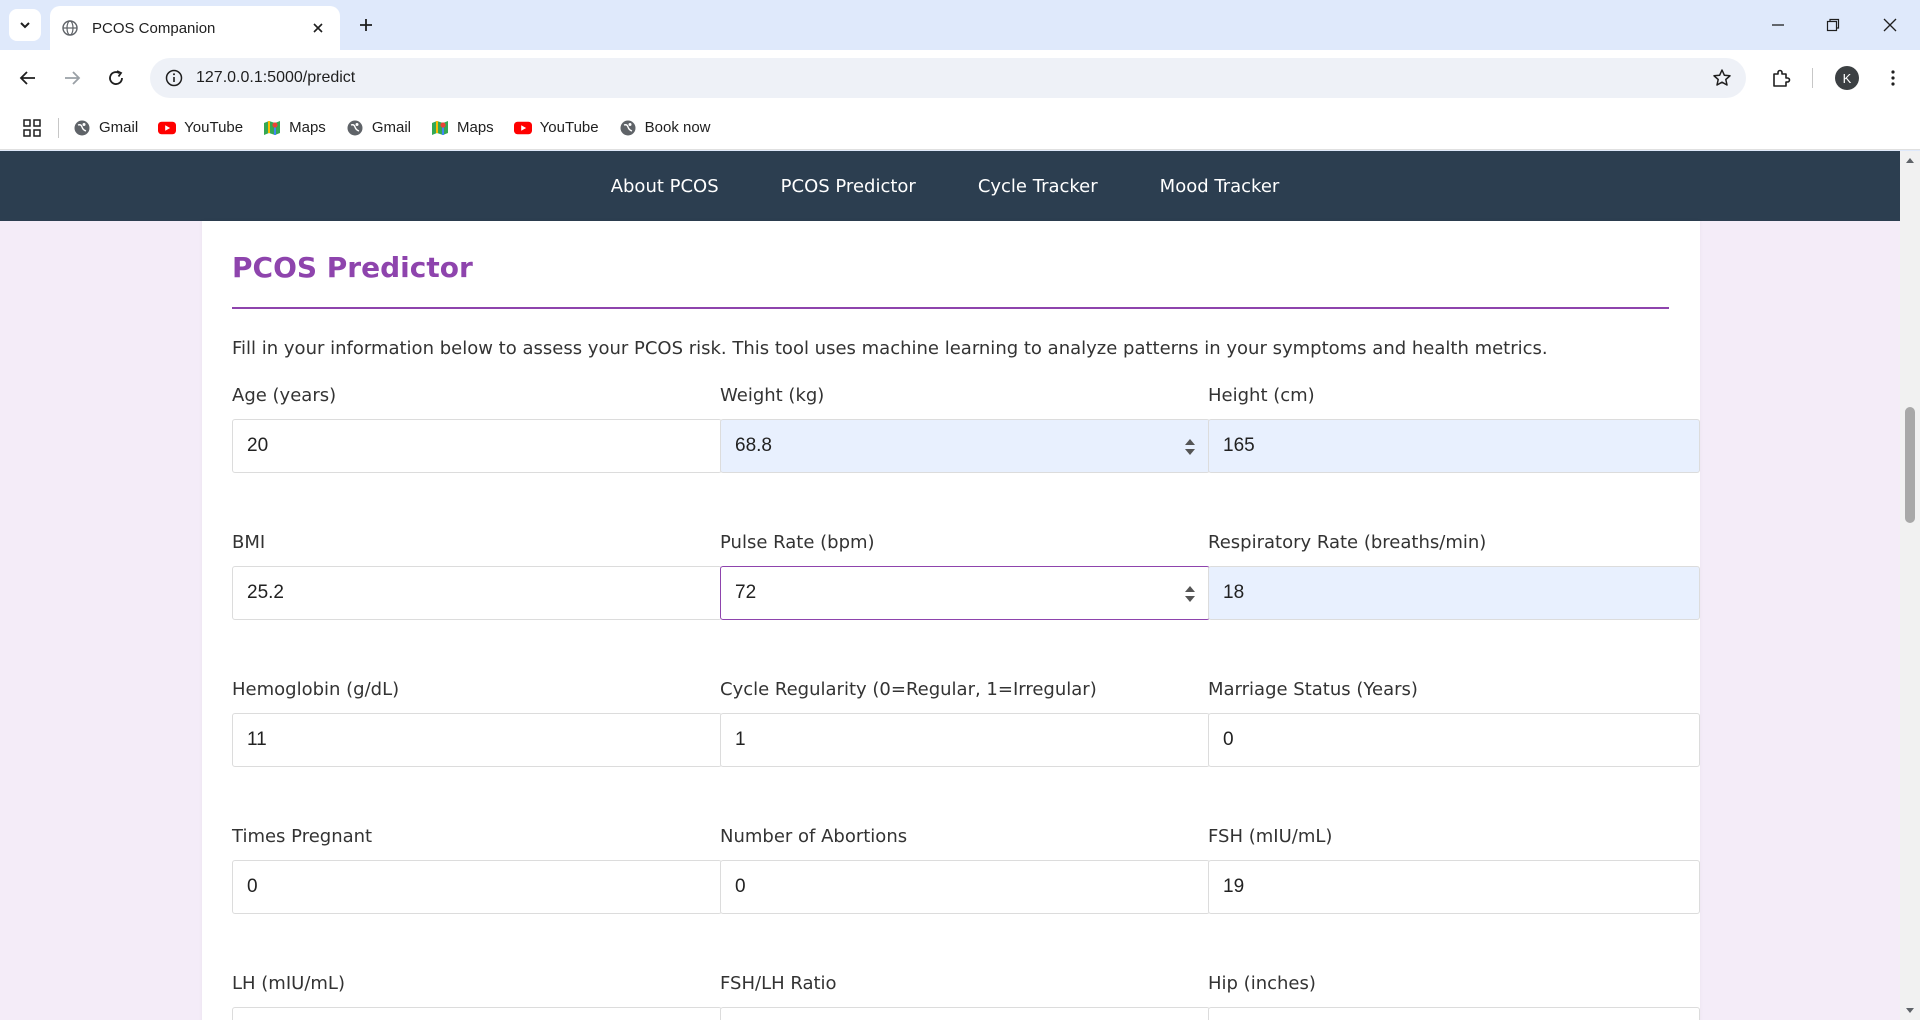 This screenshot has width=1920, height=1020. I want to click on profile-button: K, so click(1847, 78).